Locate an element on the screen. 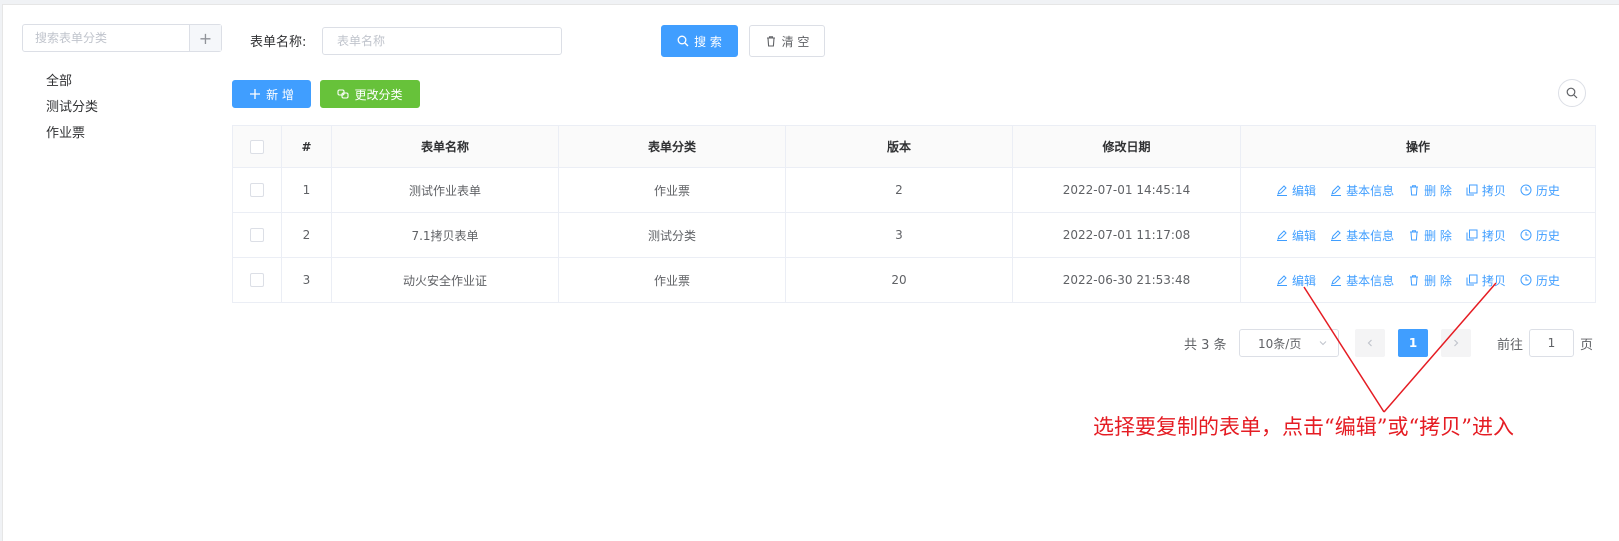  row-modified-date: 2022-06-30 21:53:48 is located at coordinates (1126, 280).